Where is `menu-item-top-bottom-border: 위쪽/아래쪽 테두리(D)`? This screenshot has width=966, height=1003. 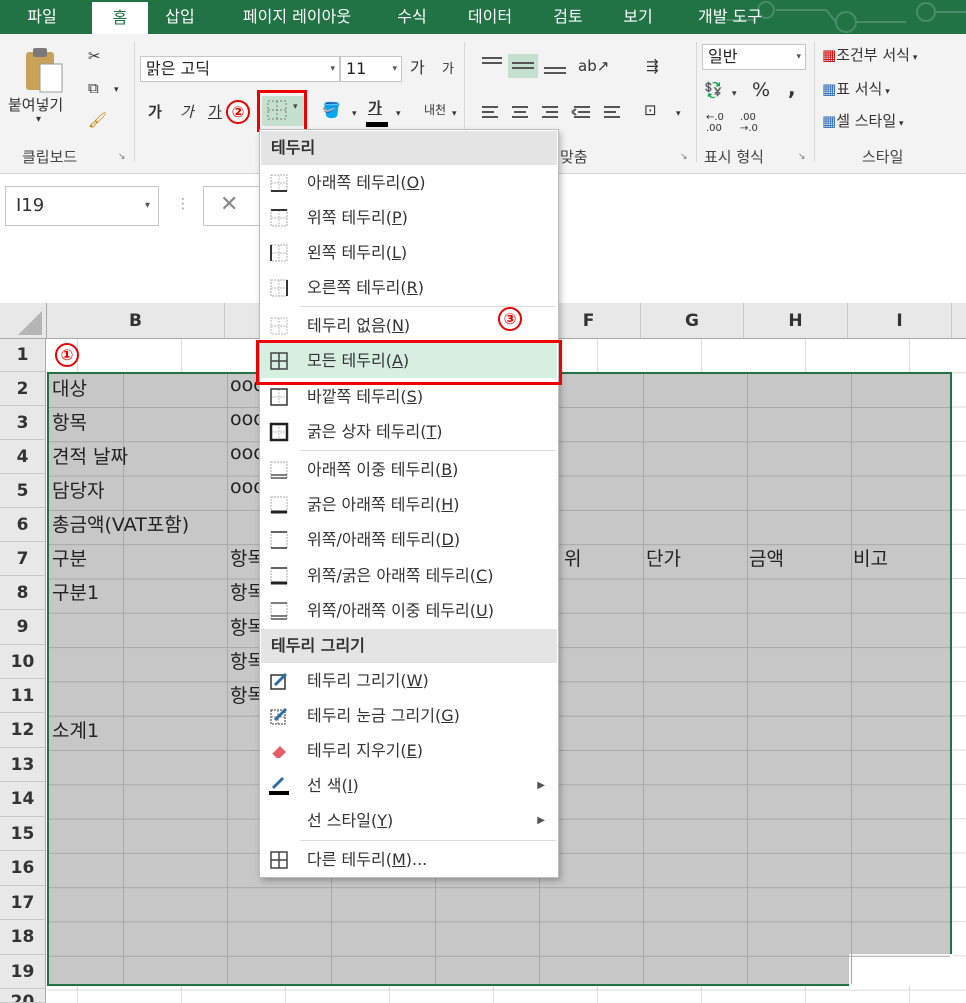
menu-item-top-bottom-border: 위쪽/아래쪽 테두리(D) is located at coordinates (409, 539).